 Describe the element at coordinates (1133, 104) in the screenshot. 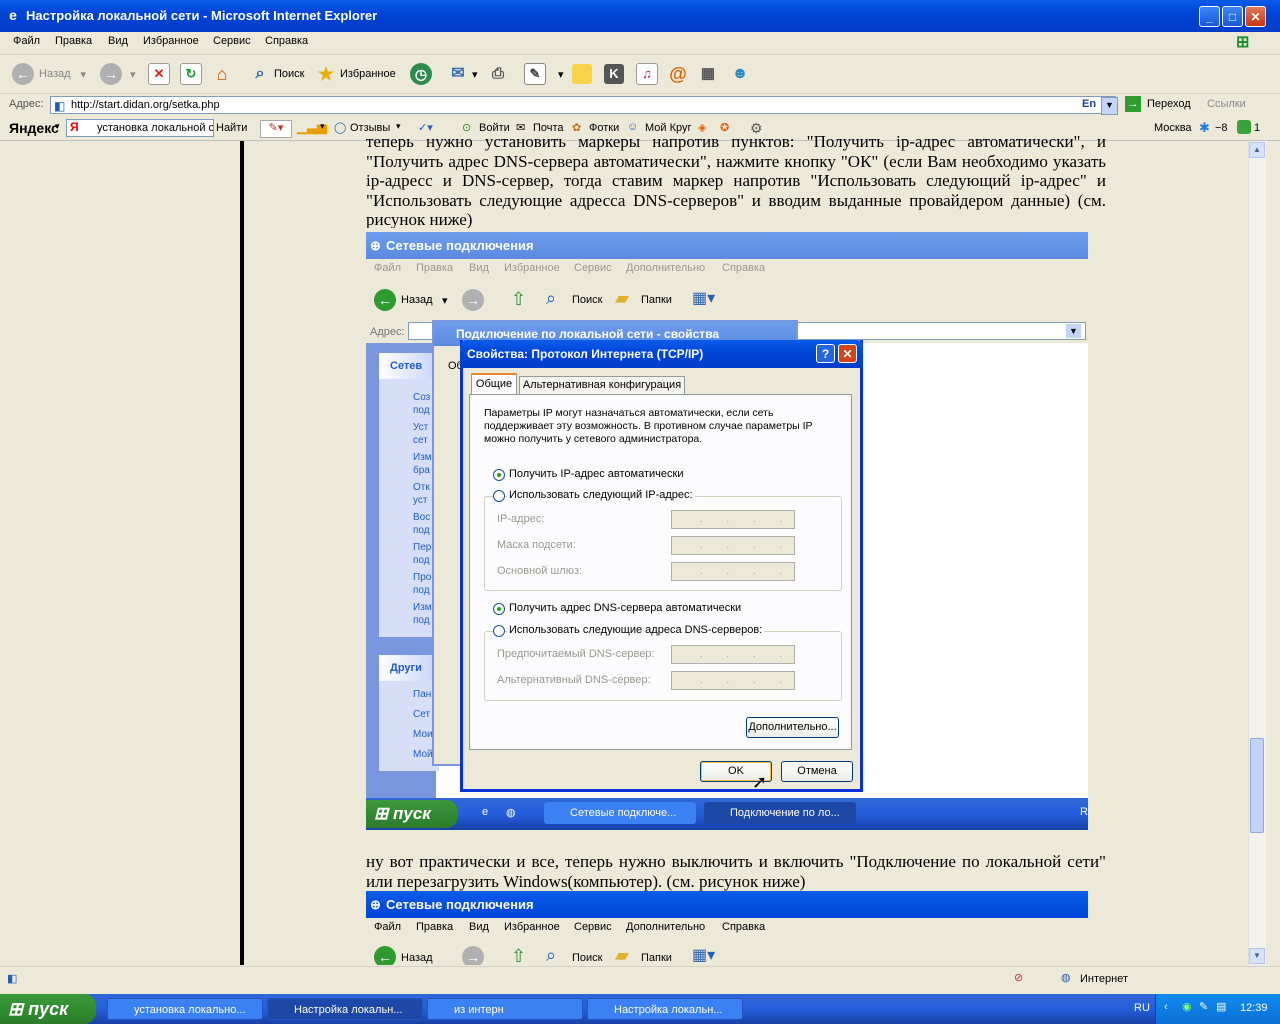

I see `go-arrow-icon: →` at that location.